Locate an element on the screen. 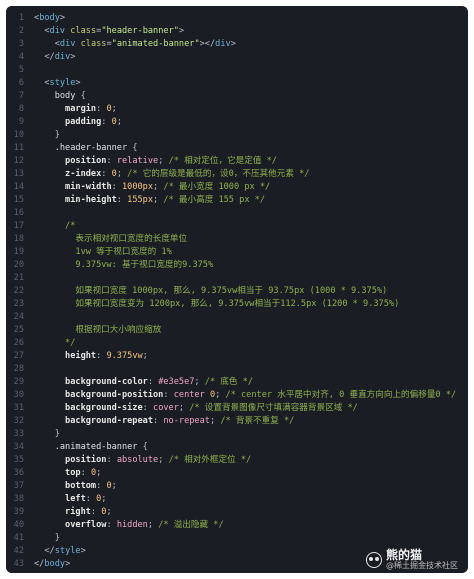 This screenshot has height=579, width=474. code-token: style is located at coordinates (62, 83).